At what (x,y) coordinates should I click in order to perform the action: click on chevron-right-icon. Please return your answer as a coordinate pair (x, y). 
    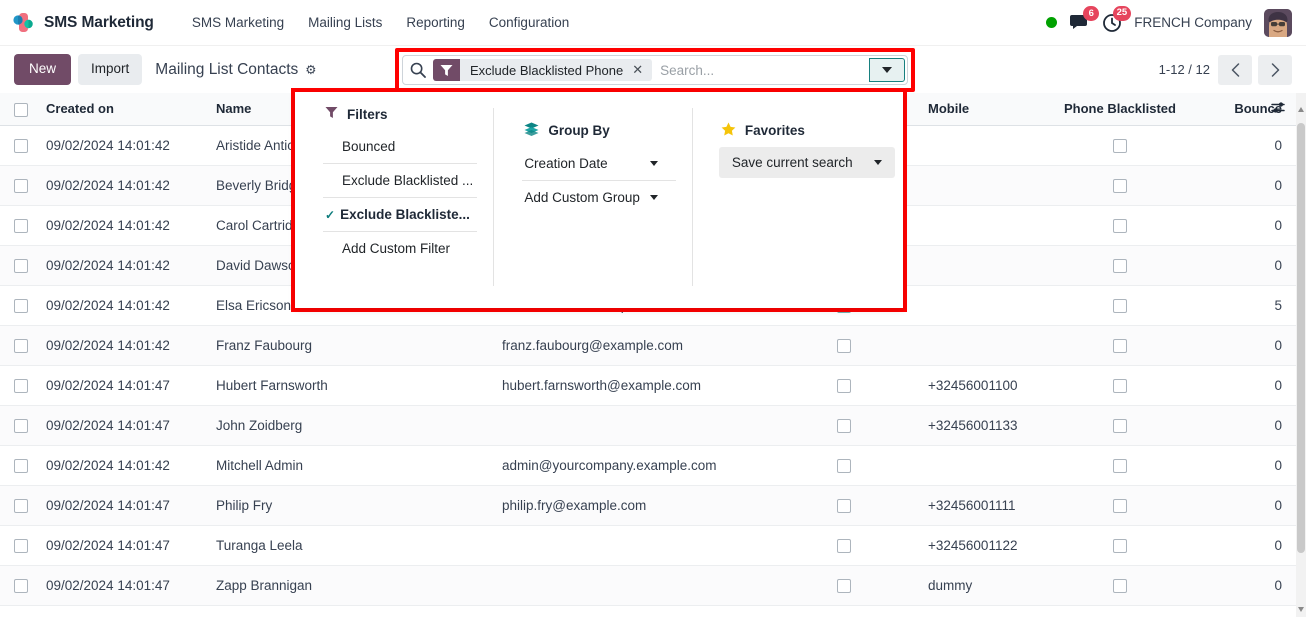
    Looking at the image, I should click on (1275, 69).